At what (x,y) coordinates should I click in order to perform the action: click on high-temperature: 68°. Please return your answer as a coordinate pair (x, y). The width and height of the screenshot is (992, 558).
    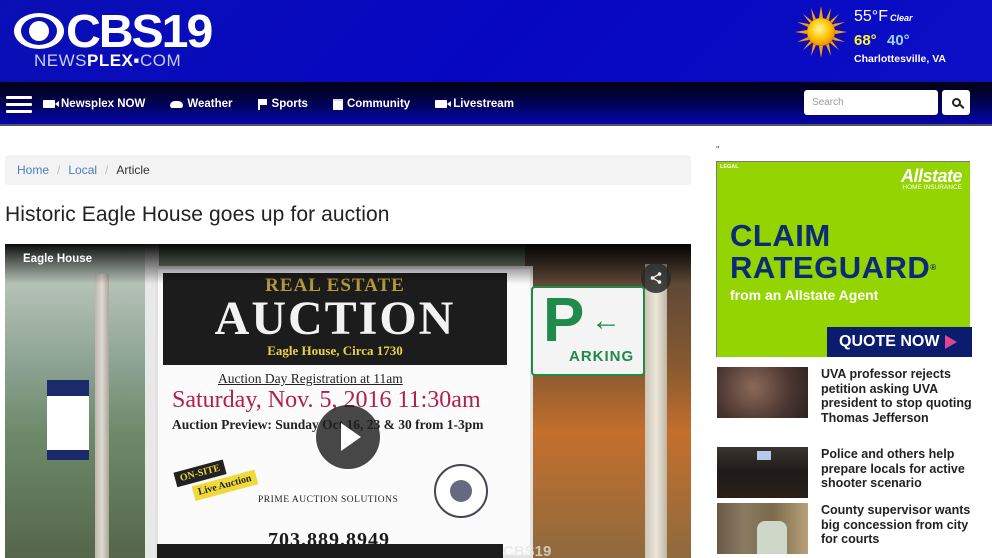
    Looking at the image, I should click on (865, 40).